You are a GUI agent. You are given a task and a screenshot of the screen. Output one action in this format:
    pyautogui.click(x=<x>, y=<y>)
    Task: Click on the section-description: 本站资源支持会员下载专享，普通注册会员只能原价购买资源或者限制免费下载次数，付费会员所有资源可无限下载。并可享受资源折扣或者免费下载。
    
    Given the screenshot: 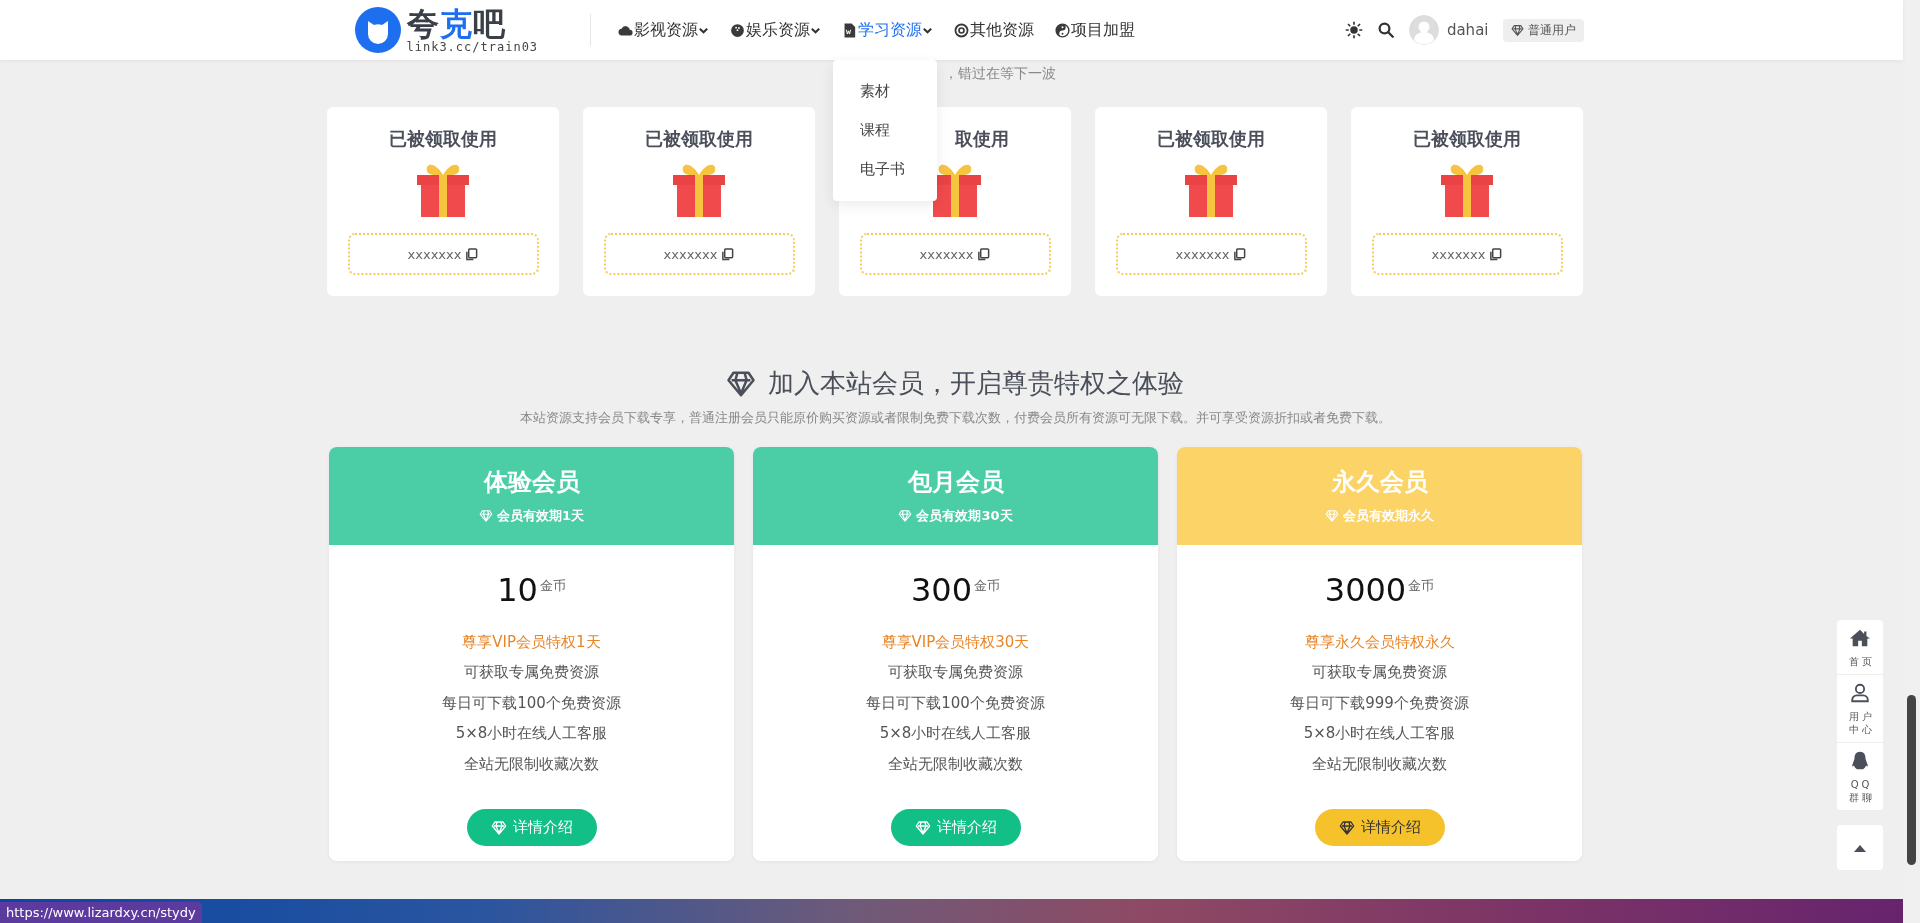 What is the action you would take?
    pyautogui.click(x=955, y=418)
    